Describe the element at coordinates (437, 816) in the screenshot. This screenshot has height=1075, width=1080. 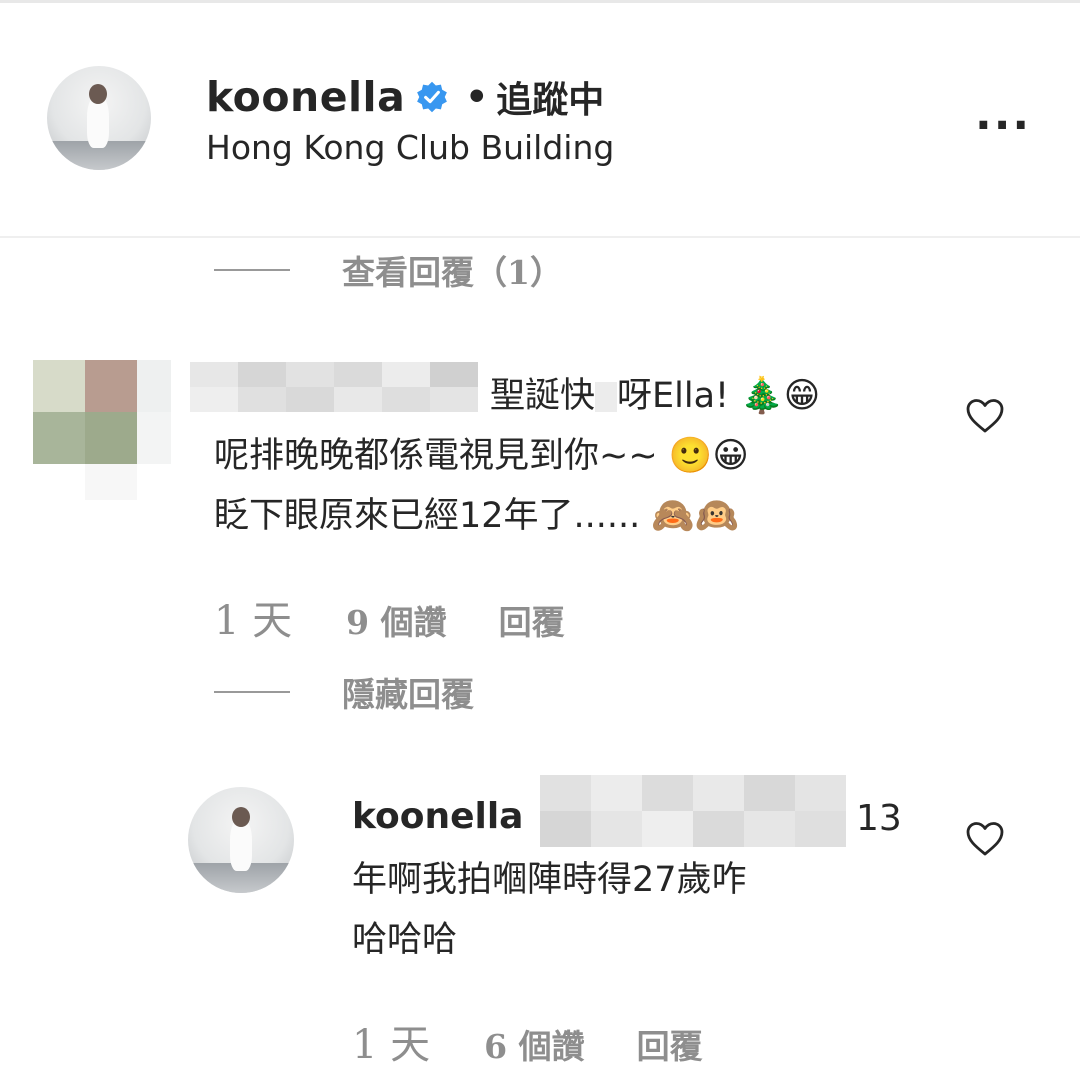
I see `reply-username-link: koonella` at that location.